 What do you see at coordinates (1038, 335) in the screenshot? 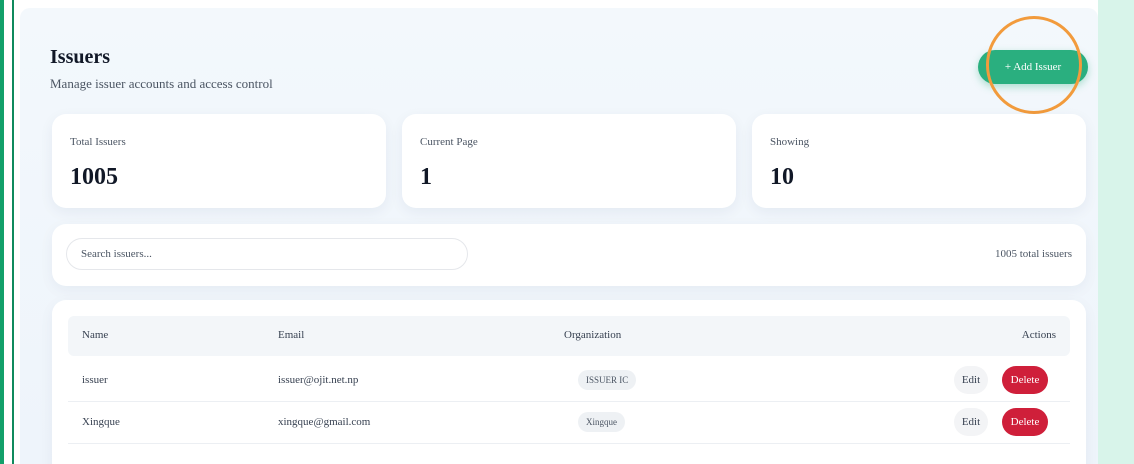
I see `column-header-actions: Actions` at bounding box center [1038, 335].